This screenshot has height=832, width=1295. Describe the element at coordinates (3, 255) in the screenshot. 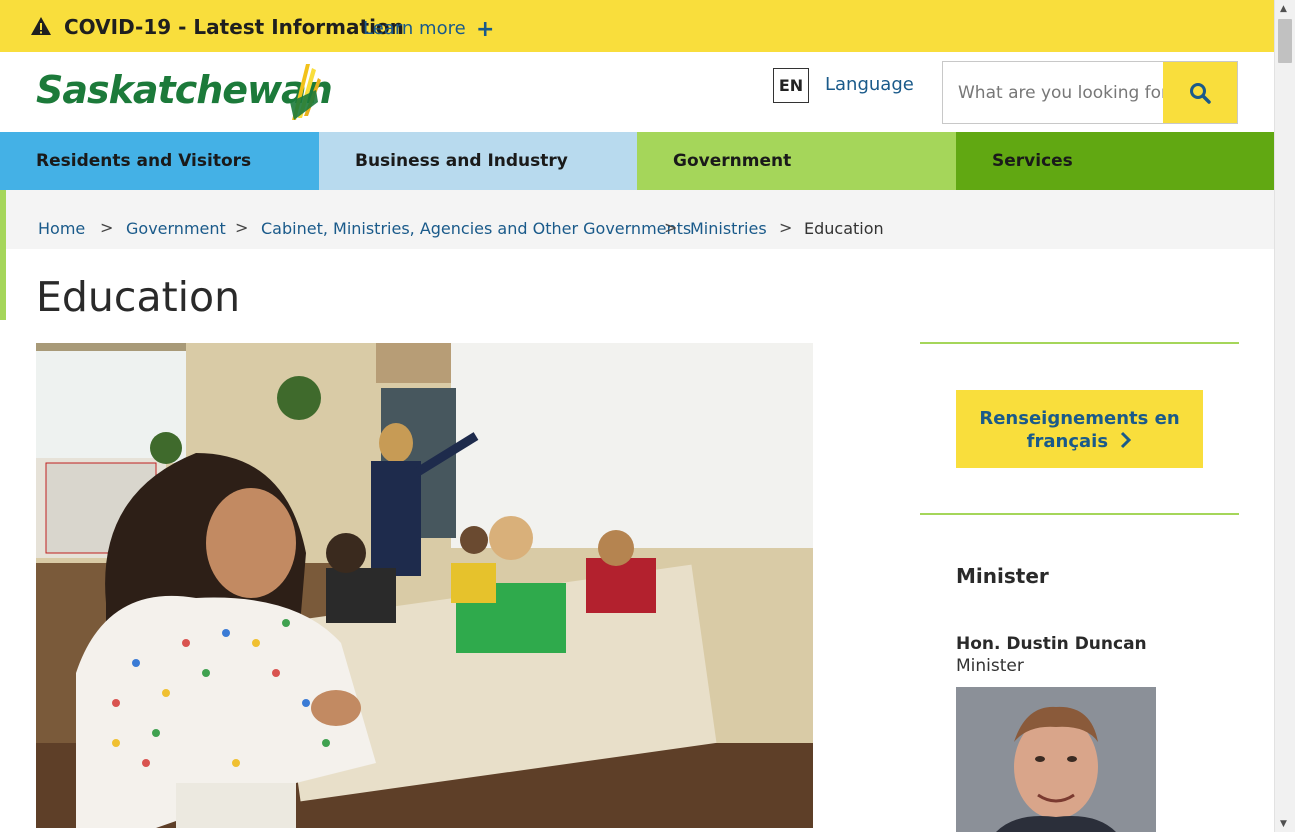

I see `section-accent-bar` at that location.